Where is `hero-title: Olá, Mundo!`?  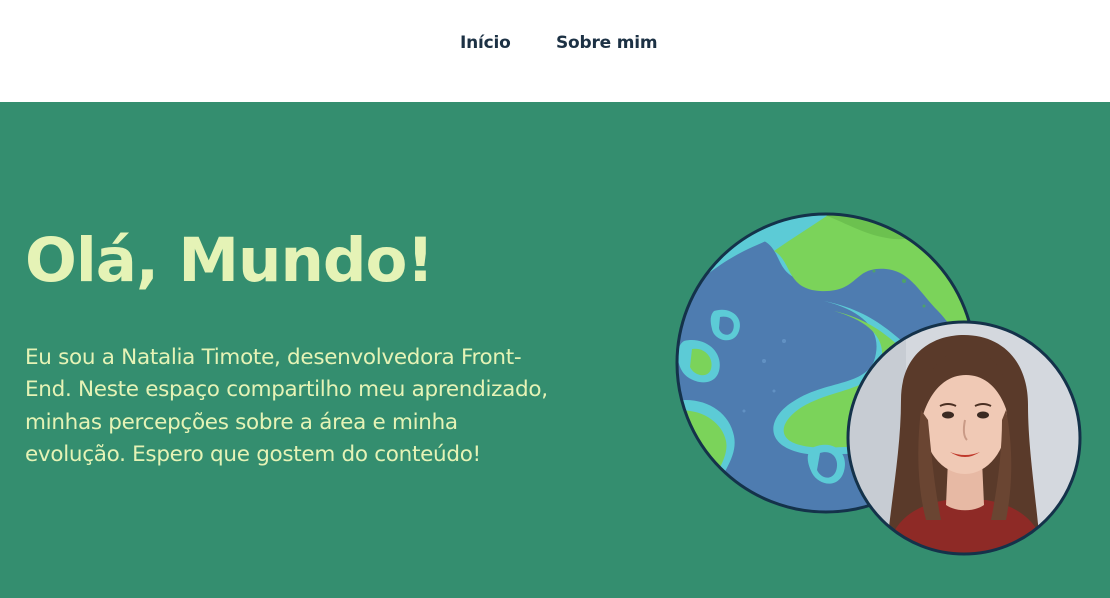 hero-title: Olá, Mundo! is located at coordinates (229, 260).